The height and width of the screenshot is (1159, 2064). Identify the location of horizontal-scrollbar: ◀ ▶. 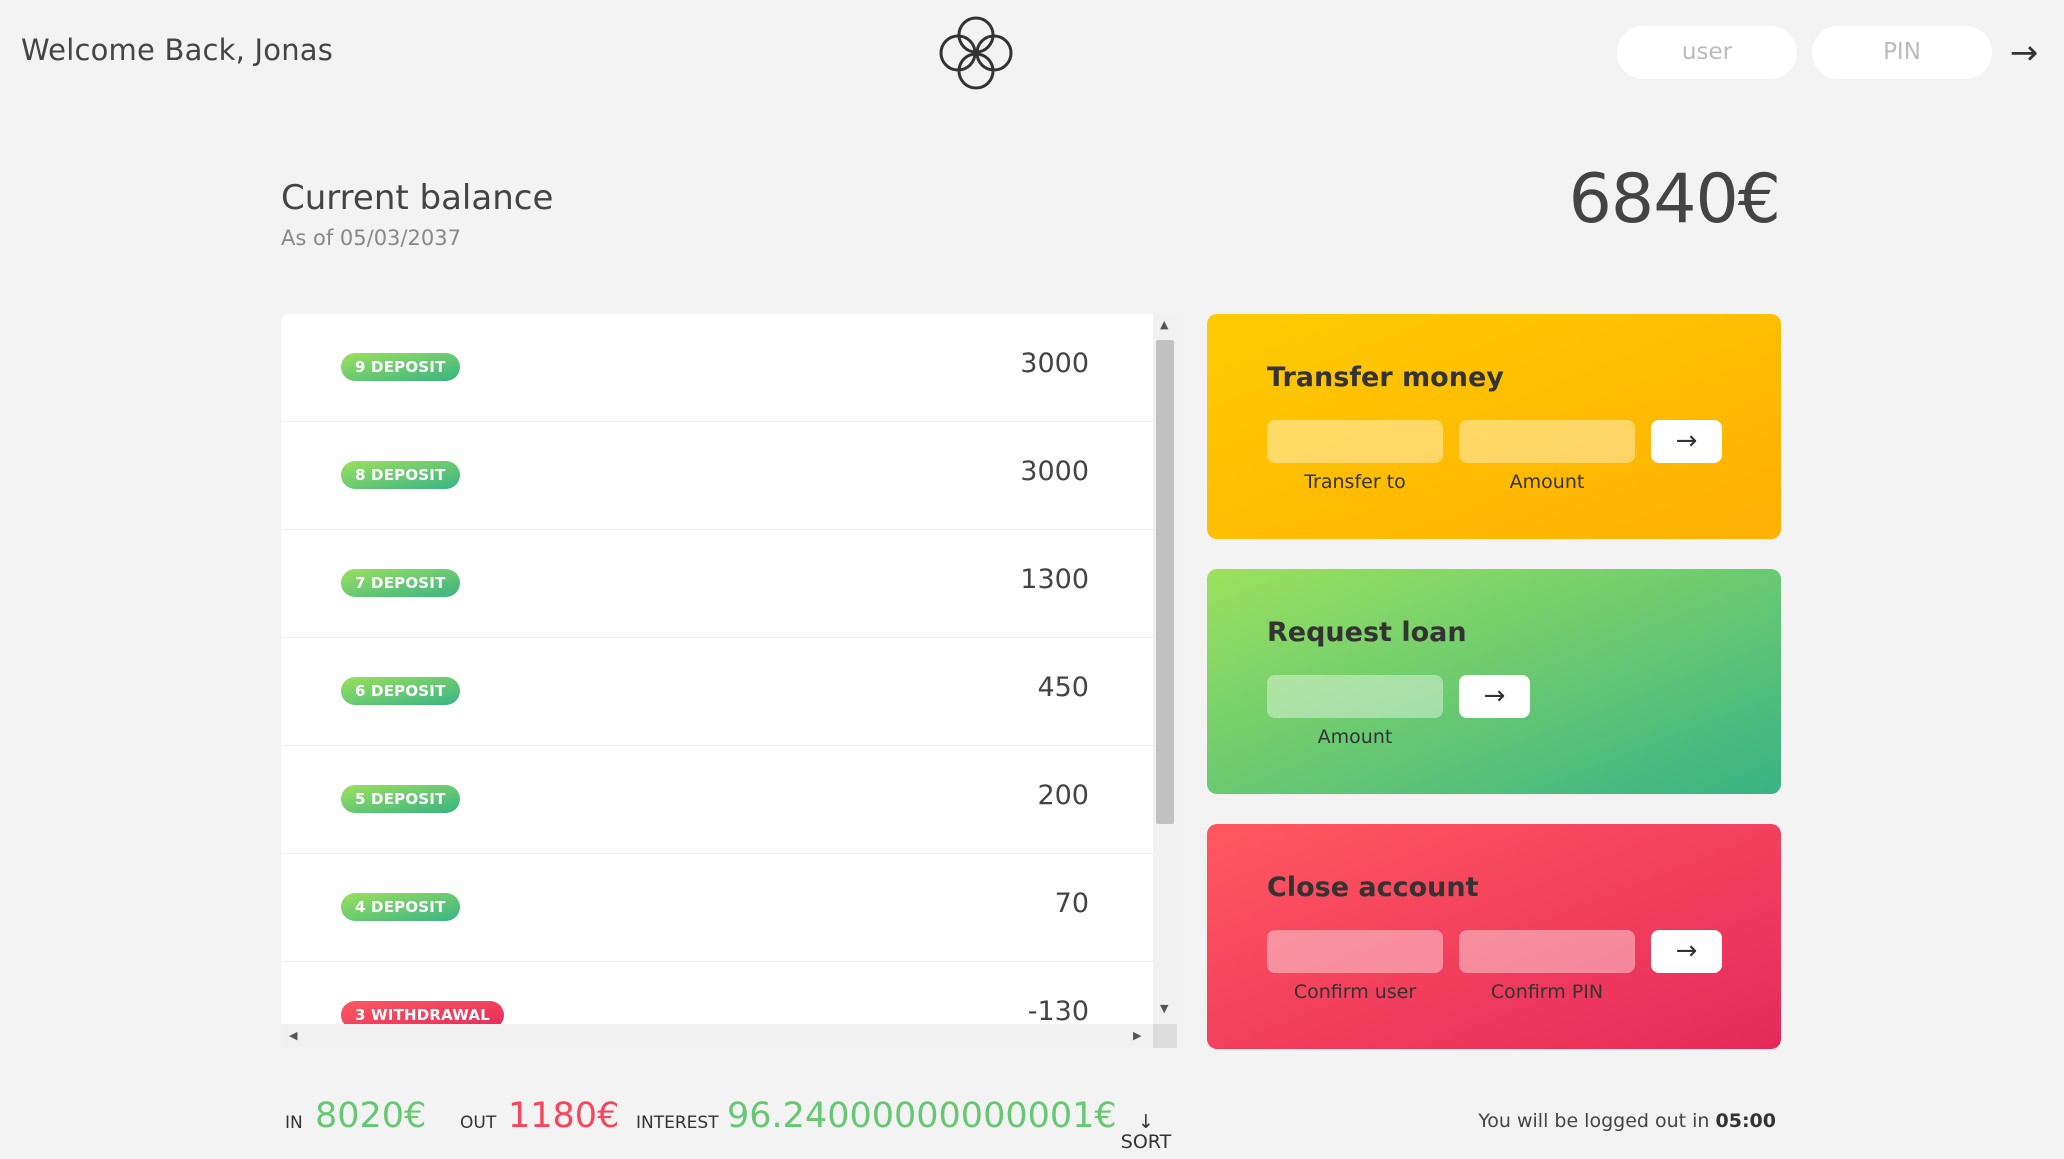
(717, 1036).